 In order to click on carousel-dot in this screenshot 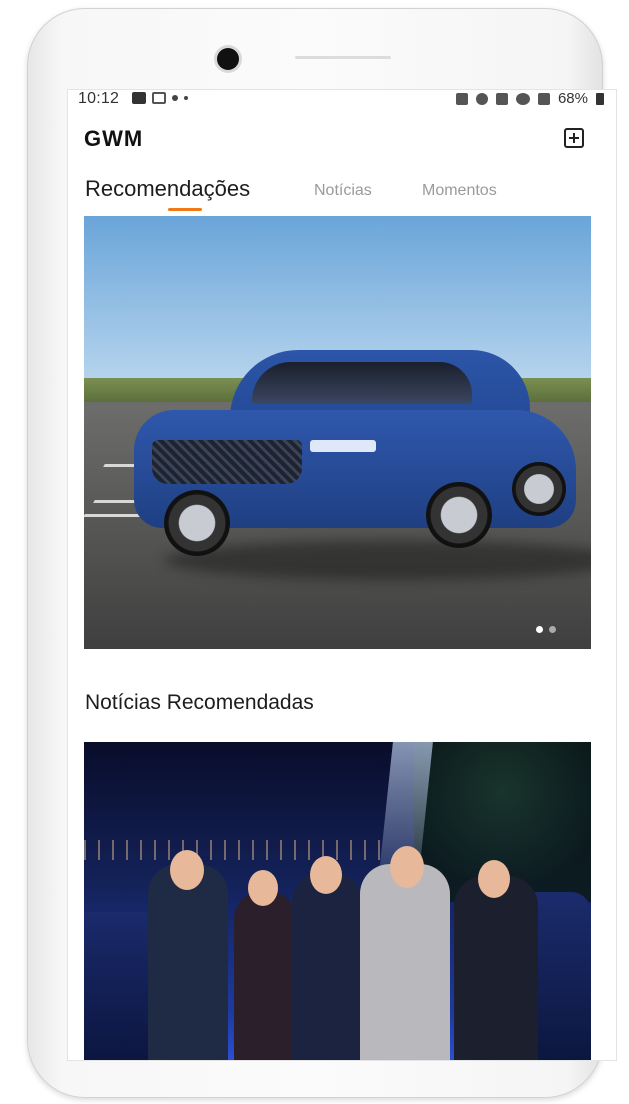, I will do `click(552, 629)`.